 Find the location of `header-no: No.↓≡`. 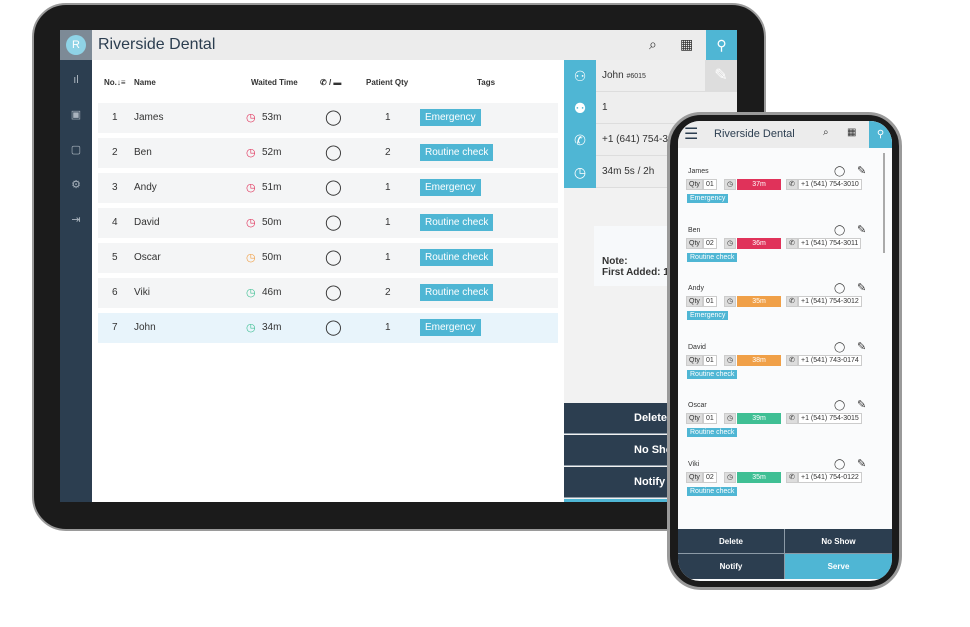

header-no: No.↓≡ is located at coordinates (115, 82).